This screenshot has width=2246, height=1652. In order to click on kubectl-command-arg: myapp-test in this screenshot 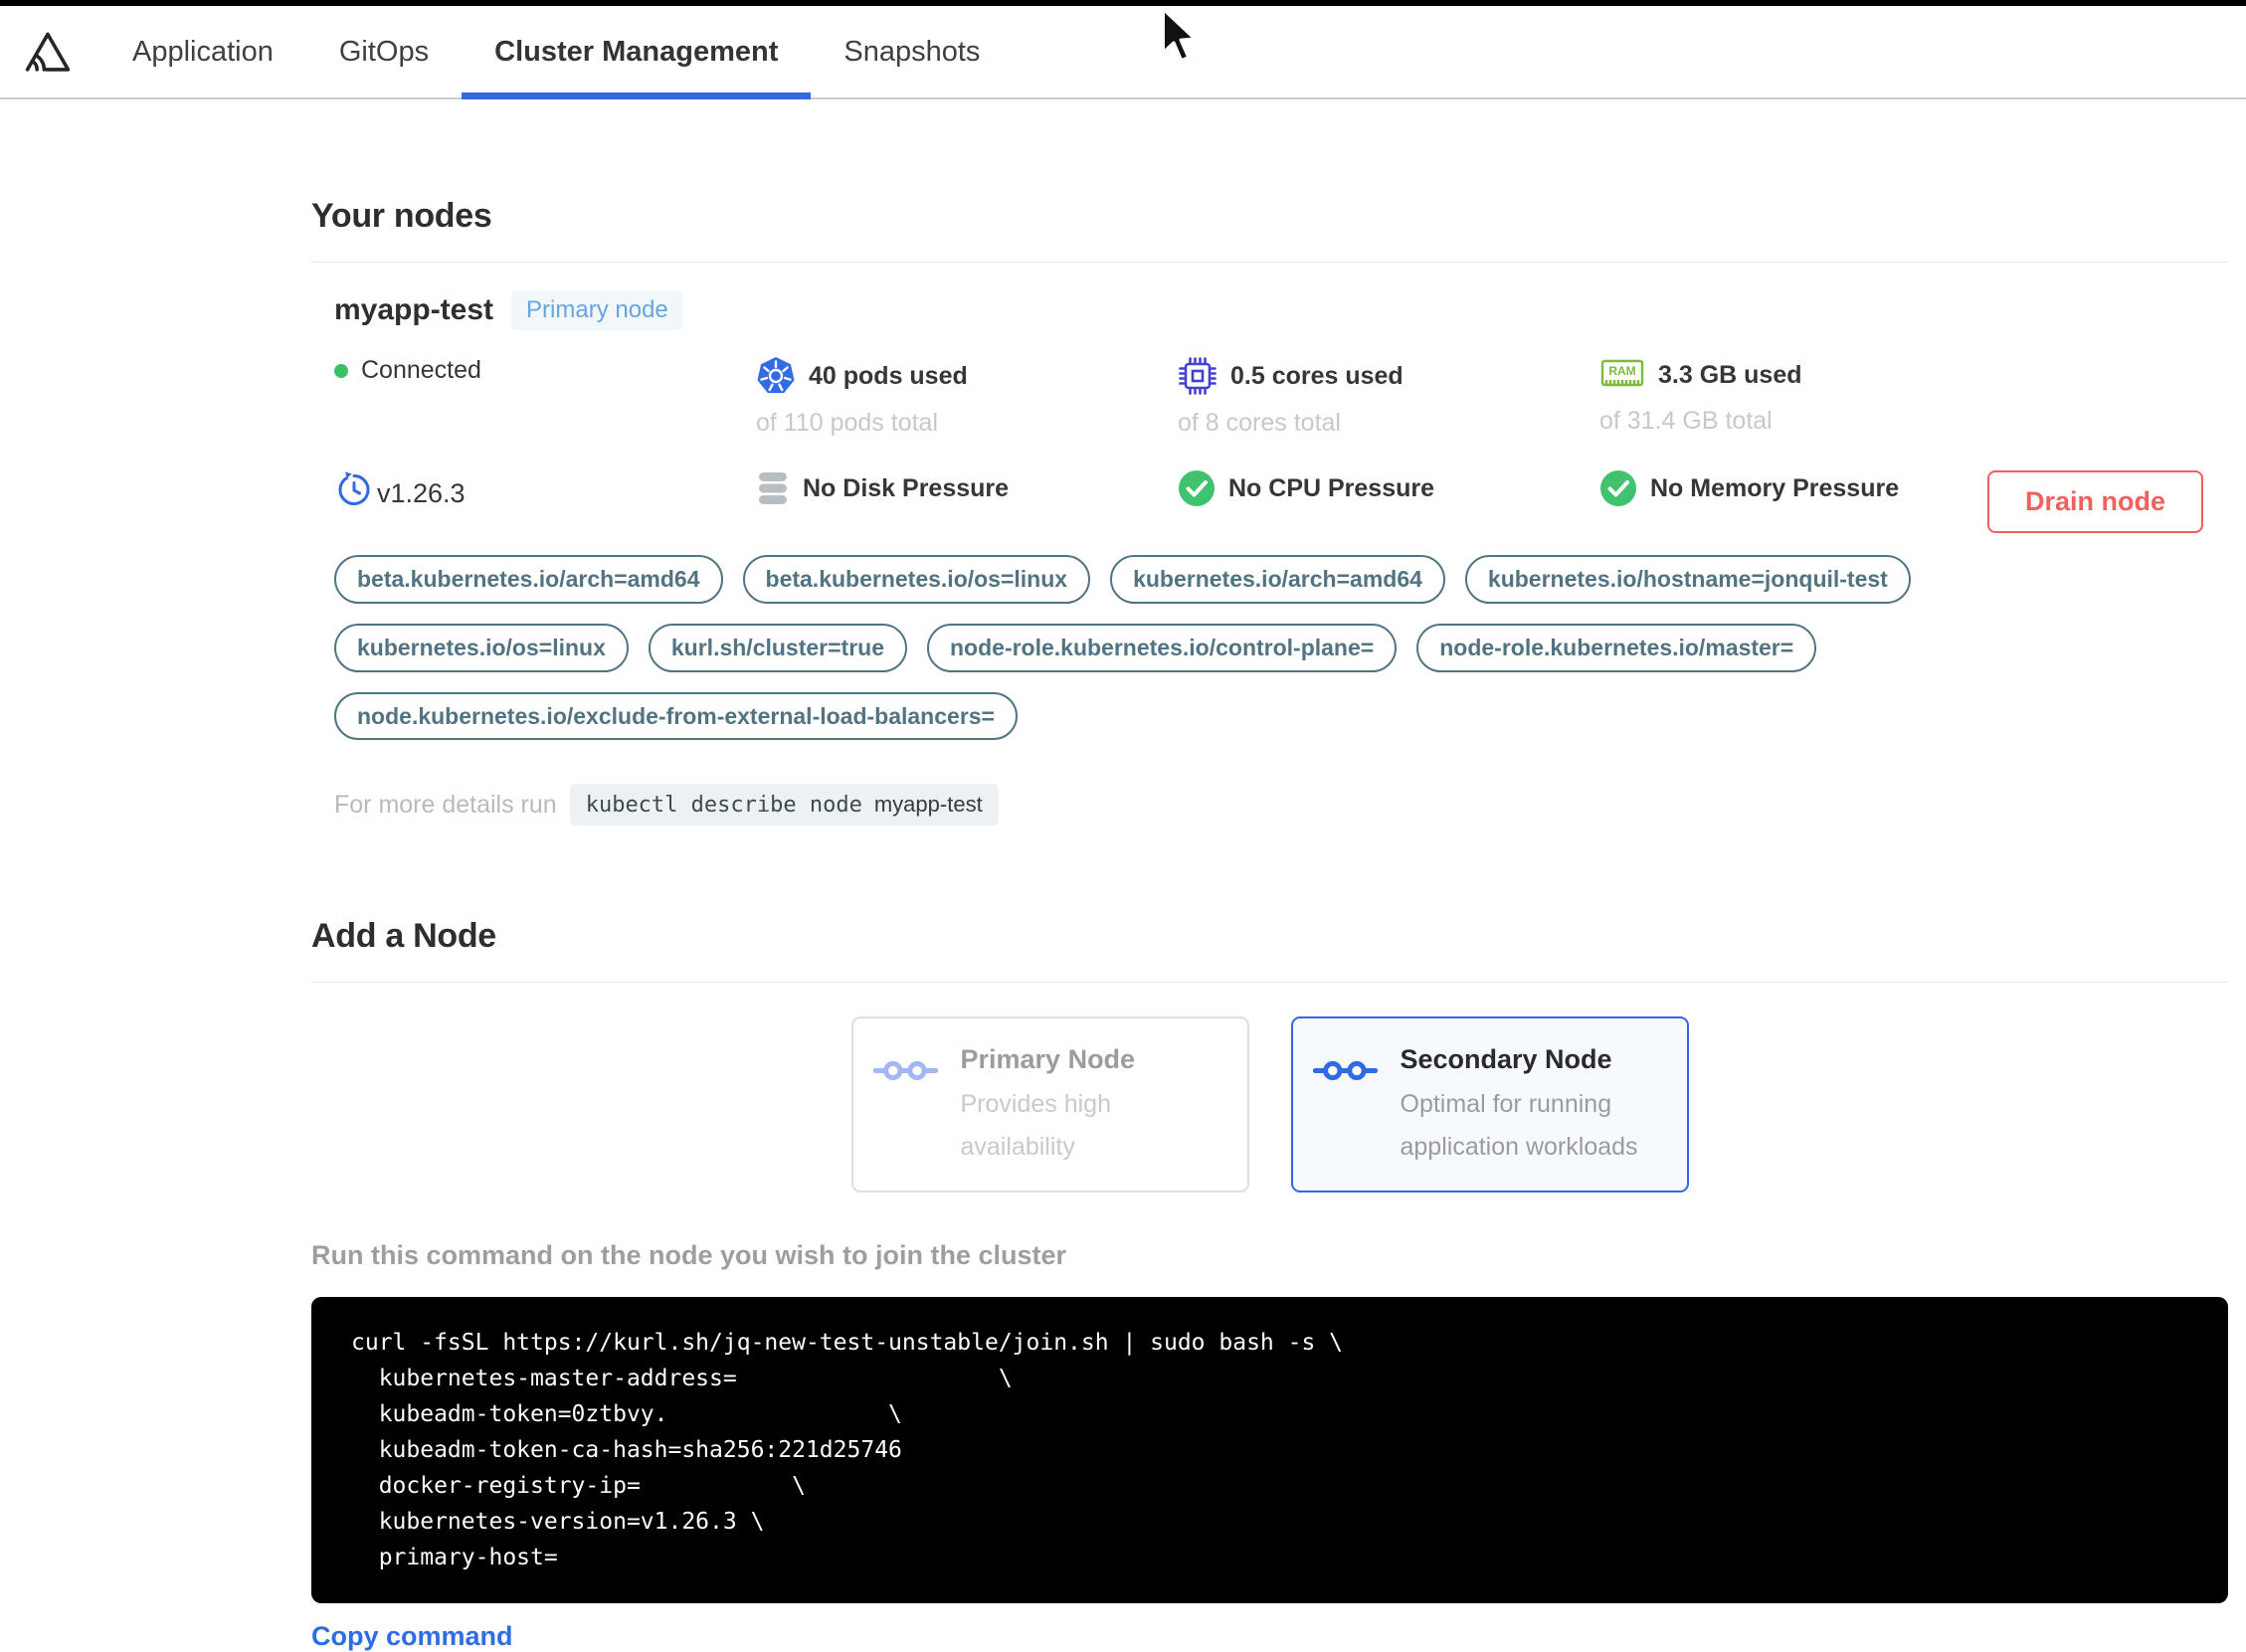, I will do `click(928, 805)`.